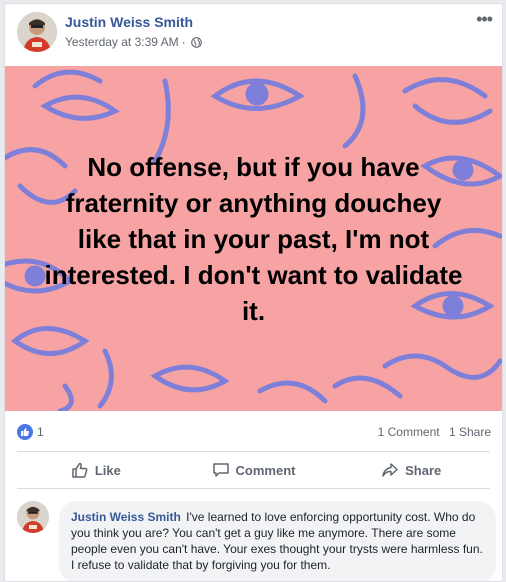  I want to click on commenter-avatar, so click(33, 517).